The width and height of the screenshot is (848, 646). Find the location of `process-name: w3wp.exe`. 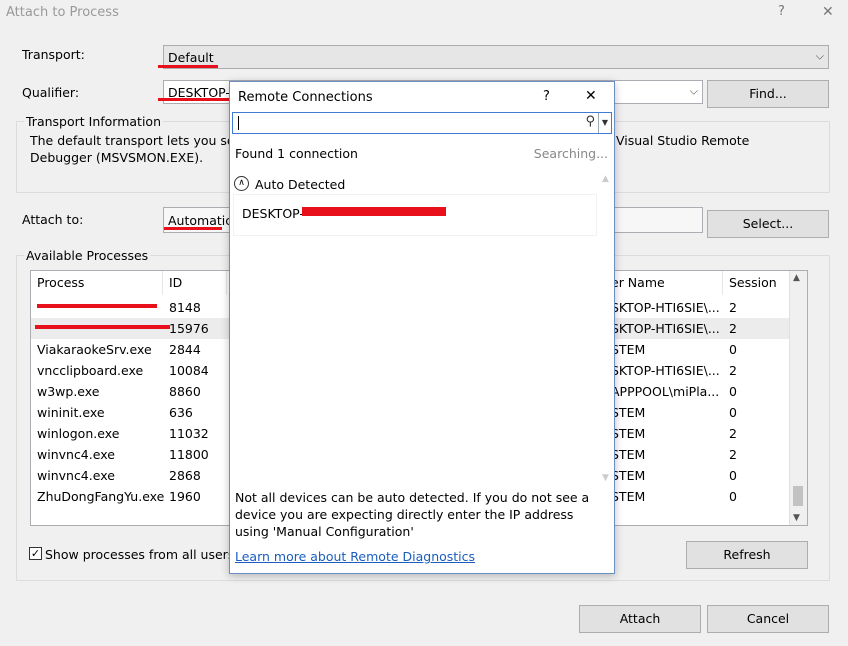

process-name: w3wp.exe is located at coordinates (68, 391).